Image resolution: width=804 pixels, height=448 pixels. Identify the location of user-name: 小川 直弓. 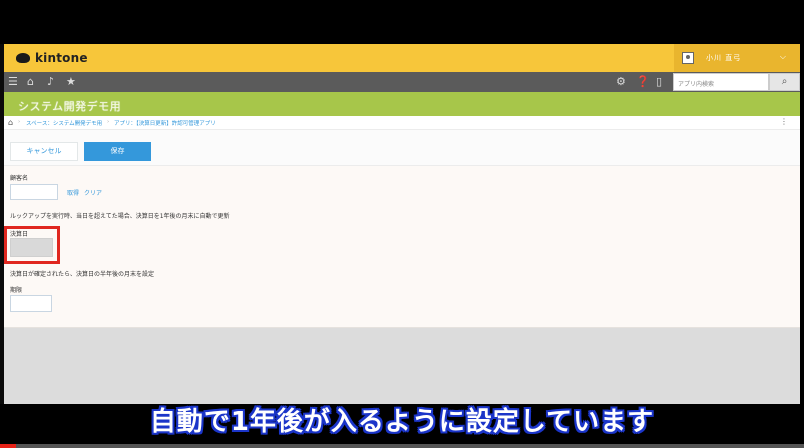
(724, 58).